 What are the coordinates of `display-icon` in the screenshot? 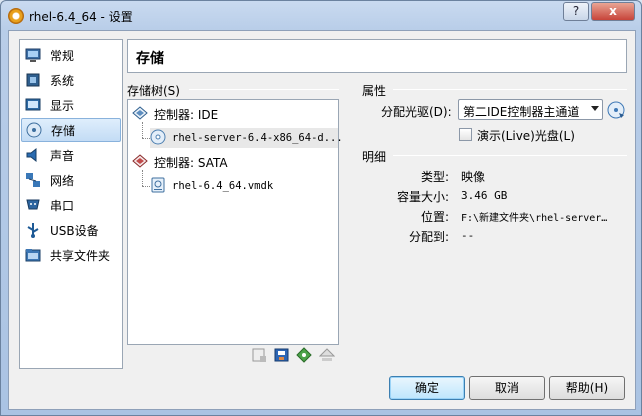 It's located at (33, 105).